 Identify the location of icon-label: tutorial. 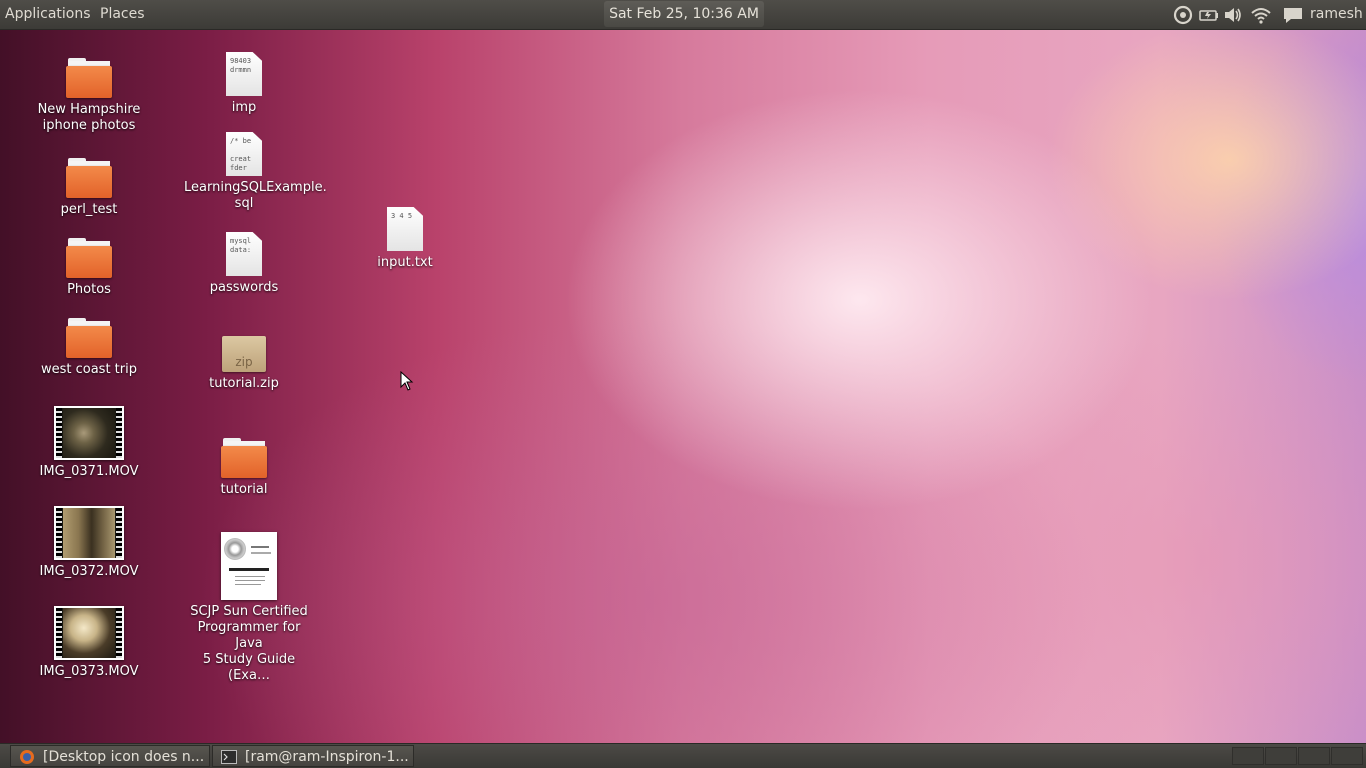
(244, 489).